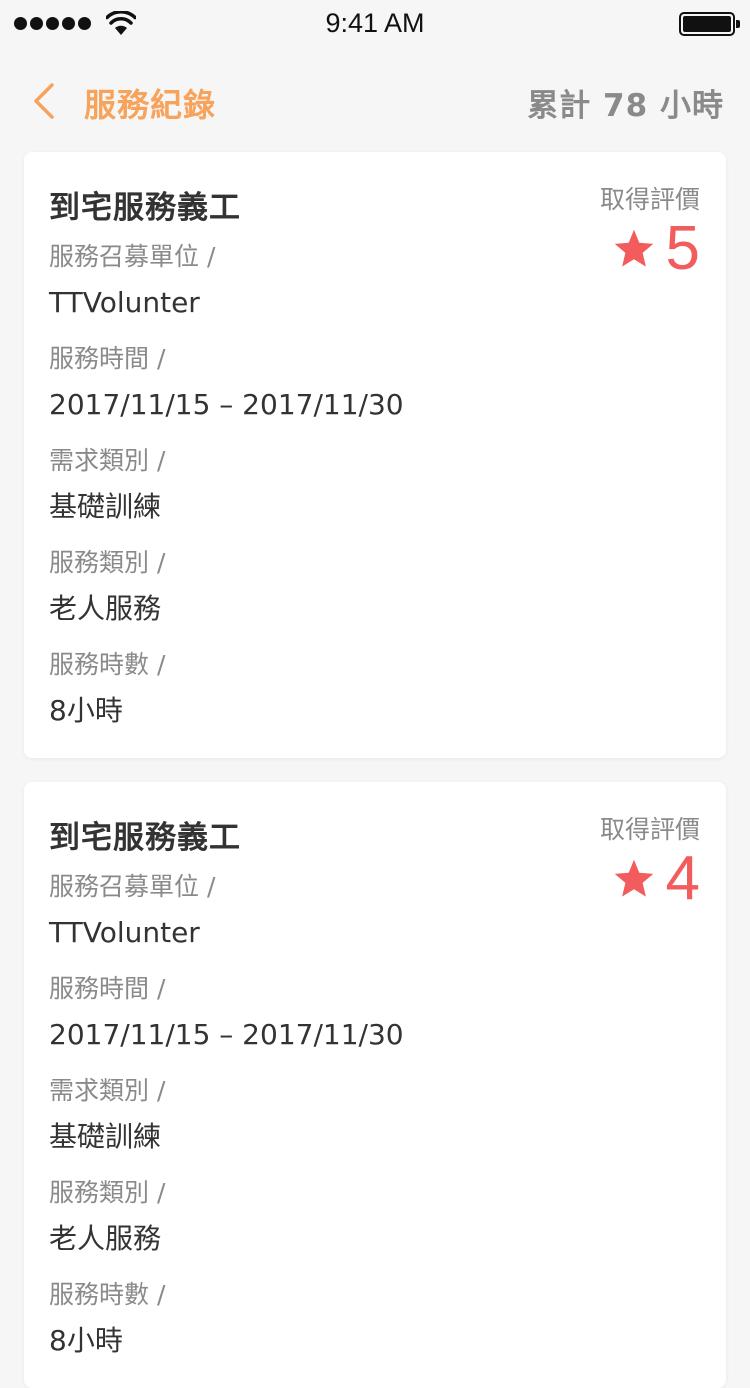 The height and width of the screenshot is (1388, 750). Describe the element at coordinates (45, 101) in the screenshot. I see `chevron-left-icon` at that location.